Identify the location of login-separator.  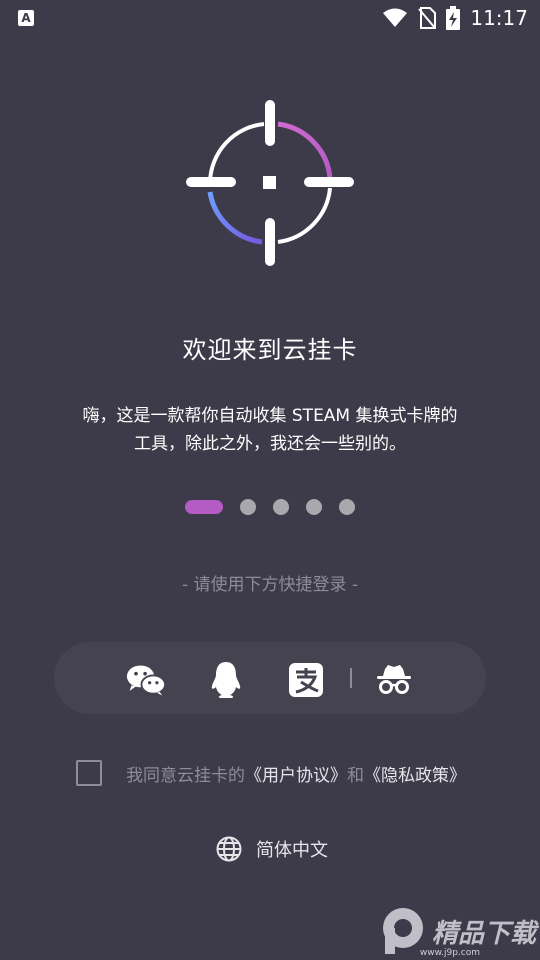
(351, 678).